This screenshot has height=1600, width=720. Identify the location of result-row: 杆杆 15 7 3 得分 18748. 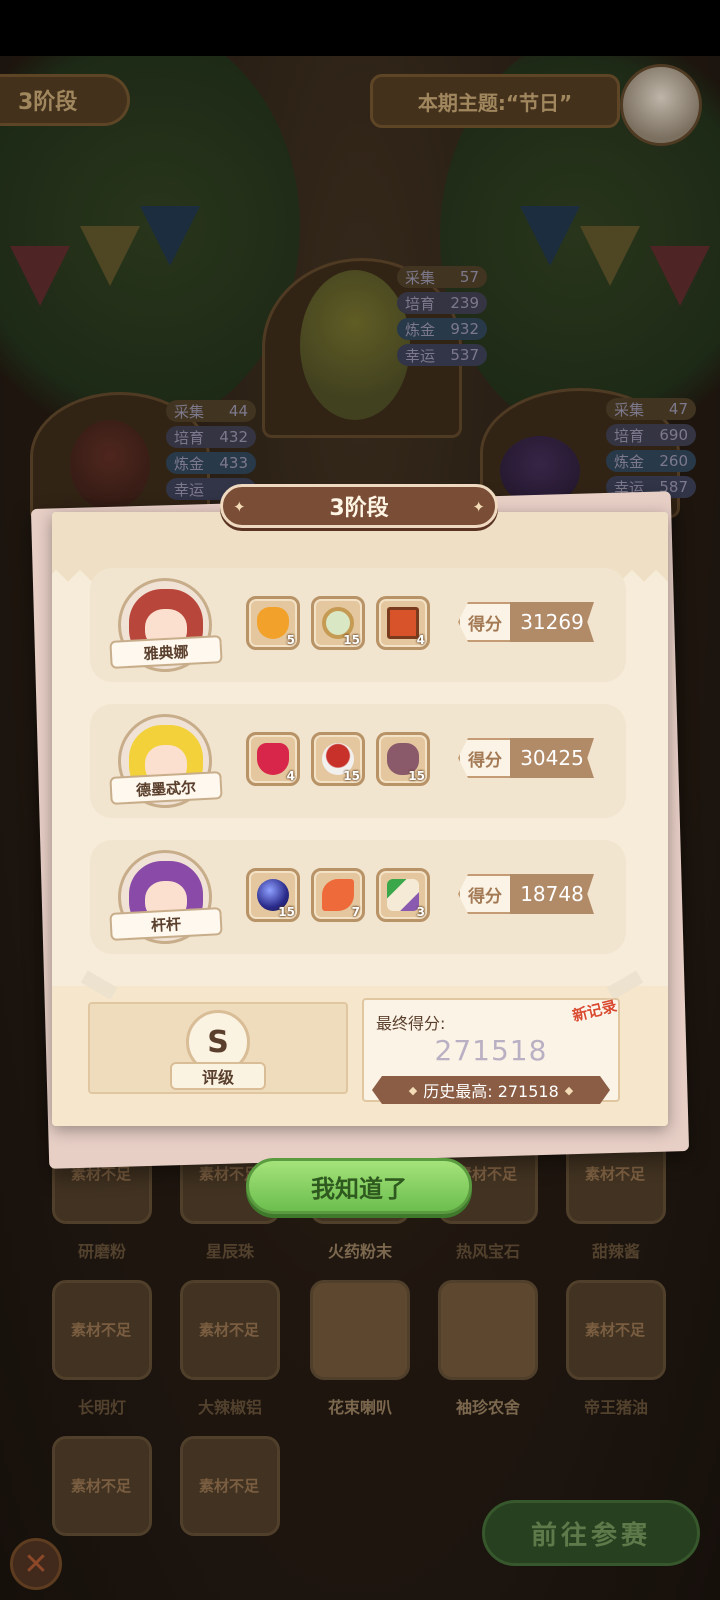
(358, 897).